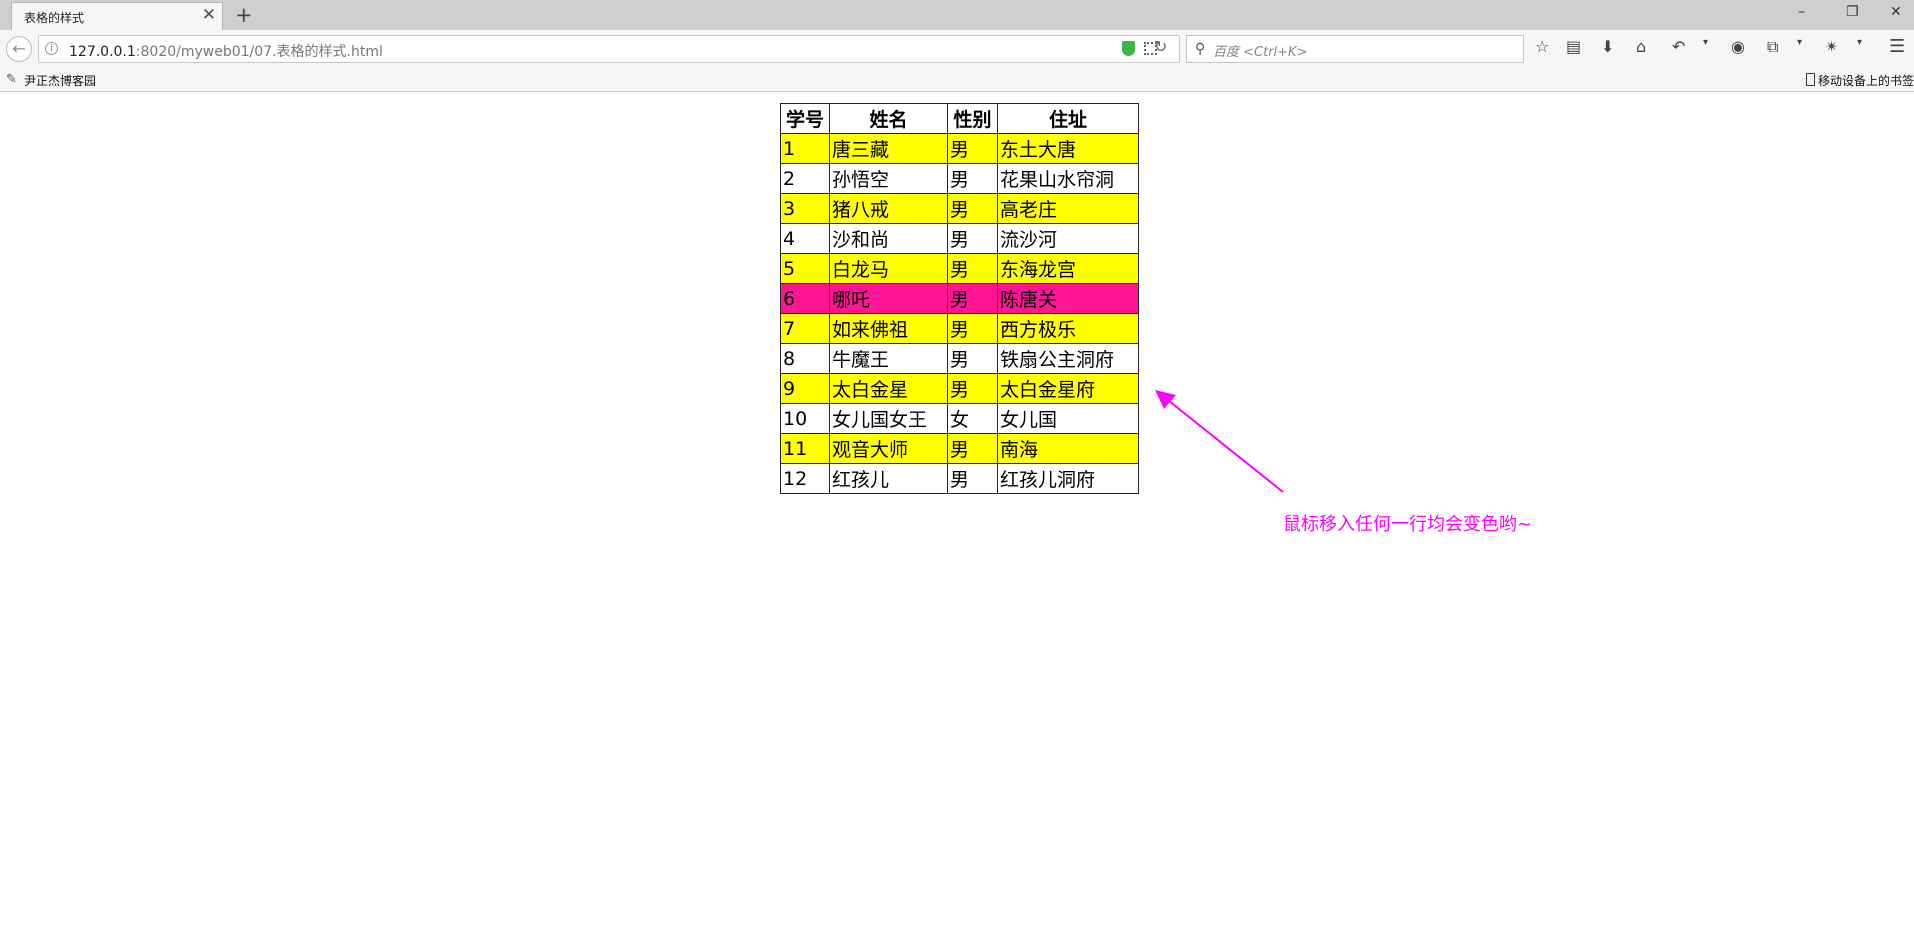 This screenshot has width=1914, height=925. Describe the element at coordinates (805, 388) in the screenshot. I see `cell-id: 9` at that location.